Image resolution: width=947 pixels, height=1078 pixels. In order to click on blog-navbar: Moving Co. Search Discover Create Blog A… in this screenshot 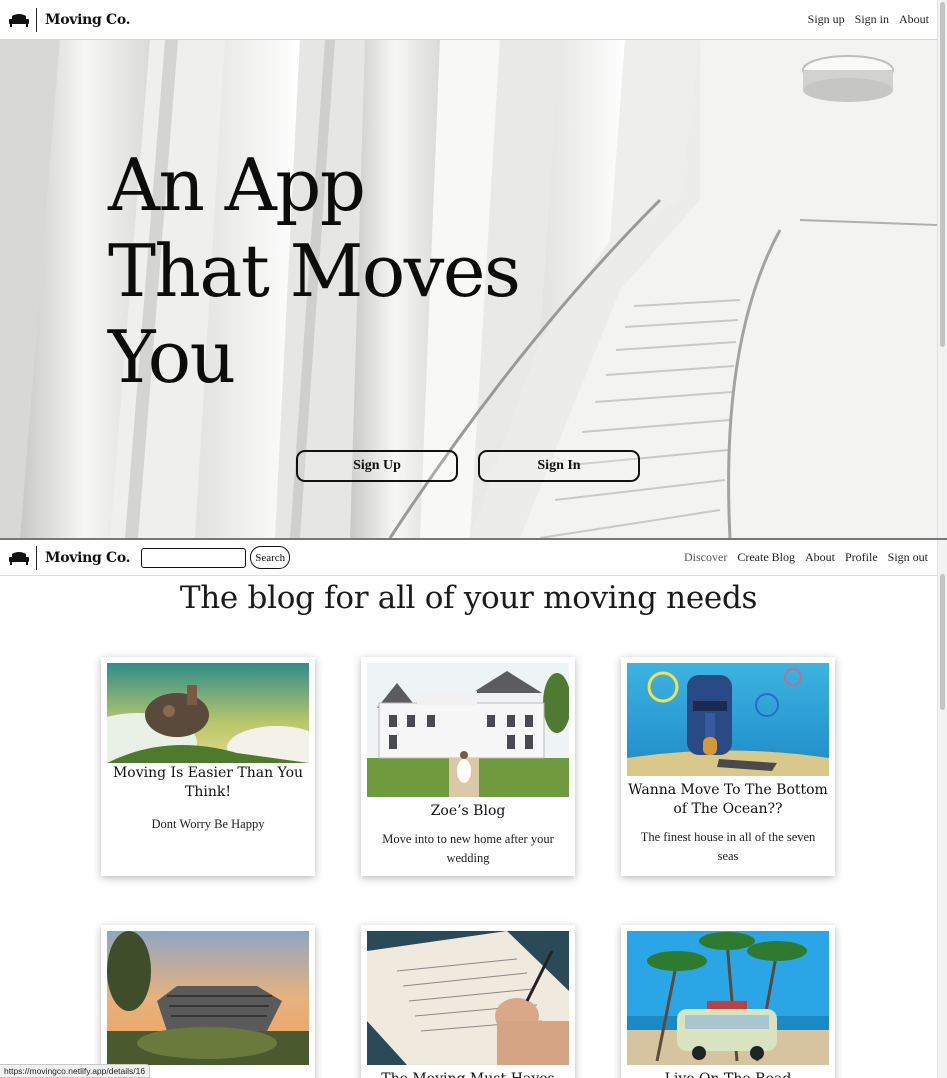, I will do `click(468, 558)`.